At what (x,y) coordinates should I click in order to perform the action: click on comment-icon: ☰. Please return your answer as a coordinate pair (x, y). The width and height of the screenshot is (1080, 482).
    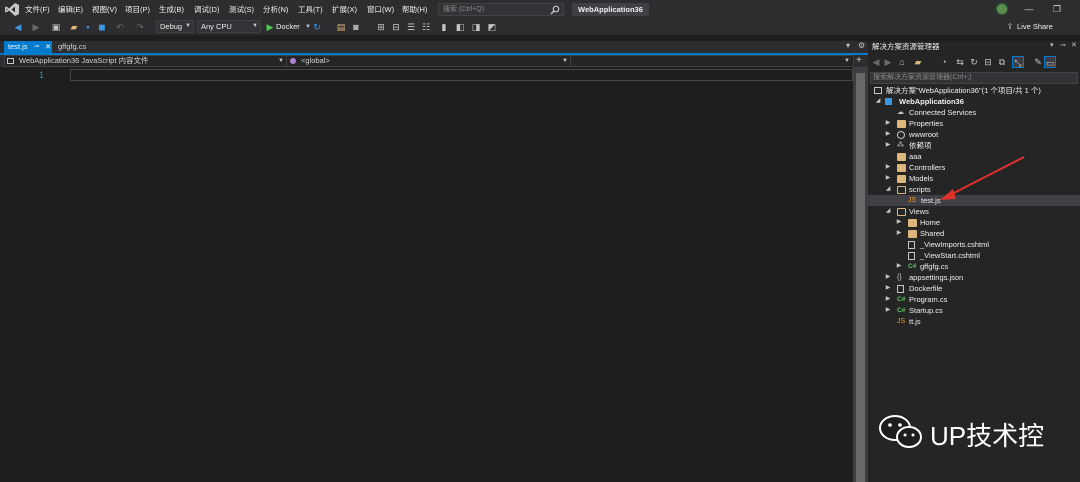
    Looking at the image, I should click on (411, 27).